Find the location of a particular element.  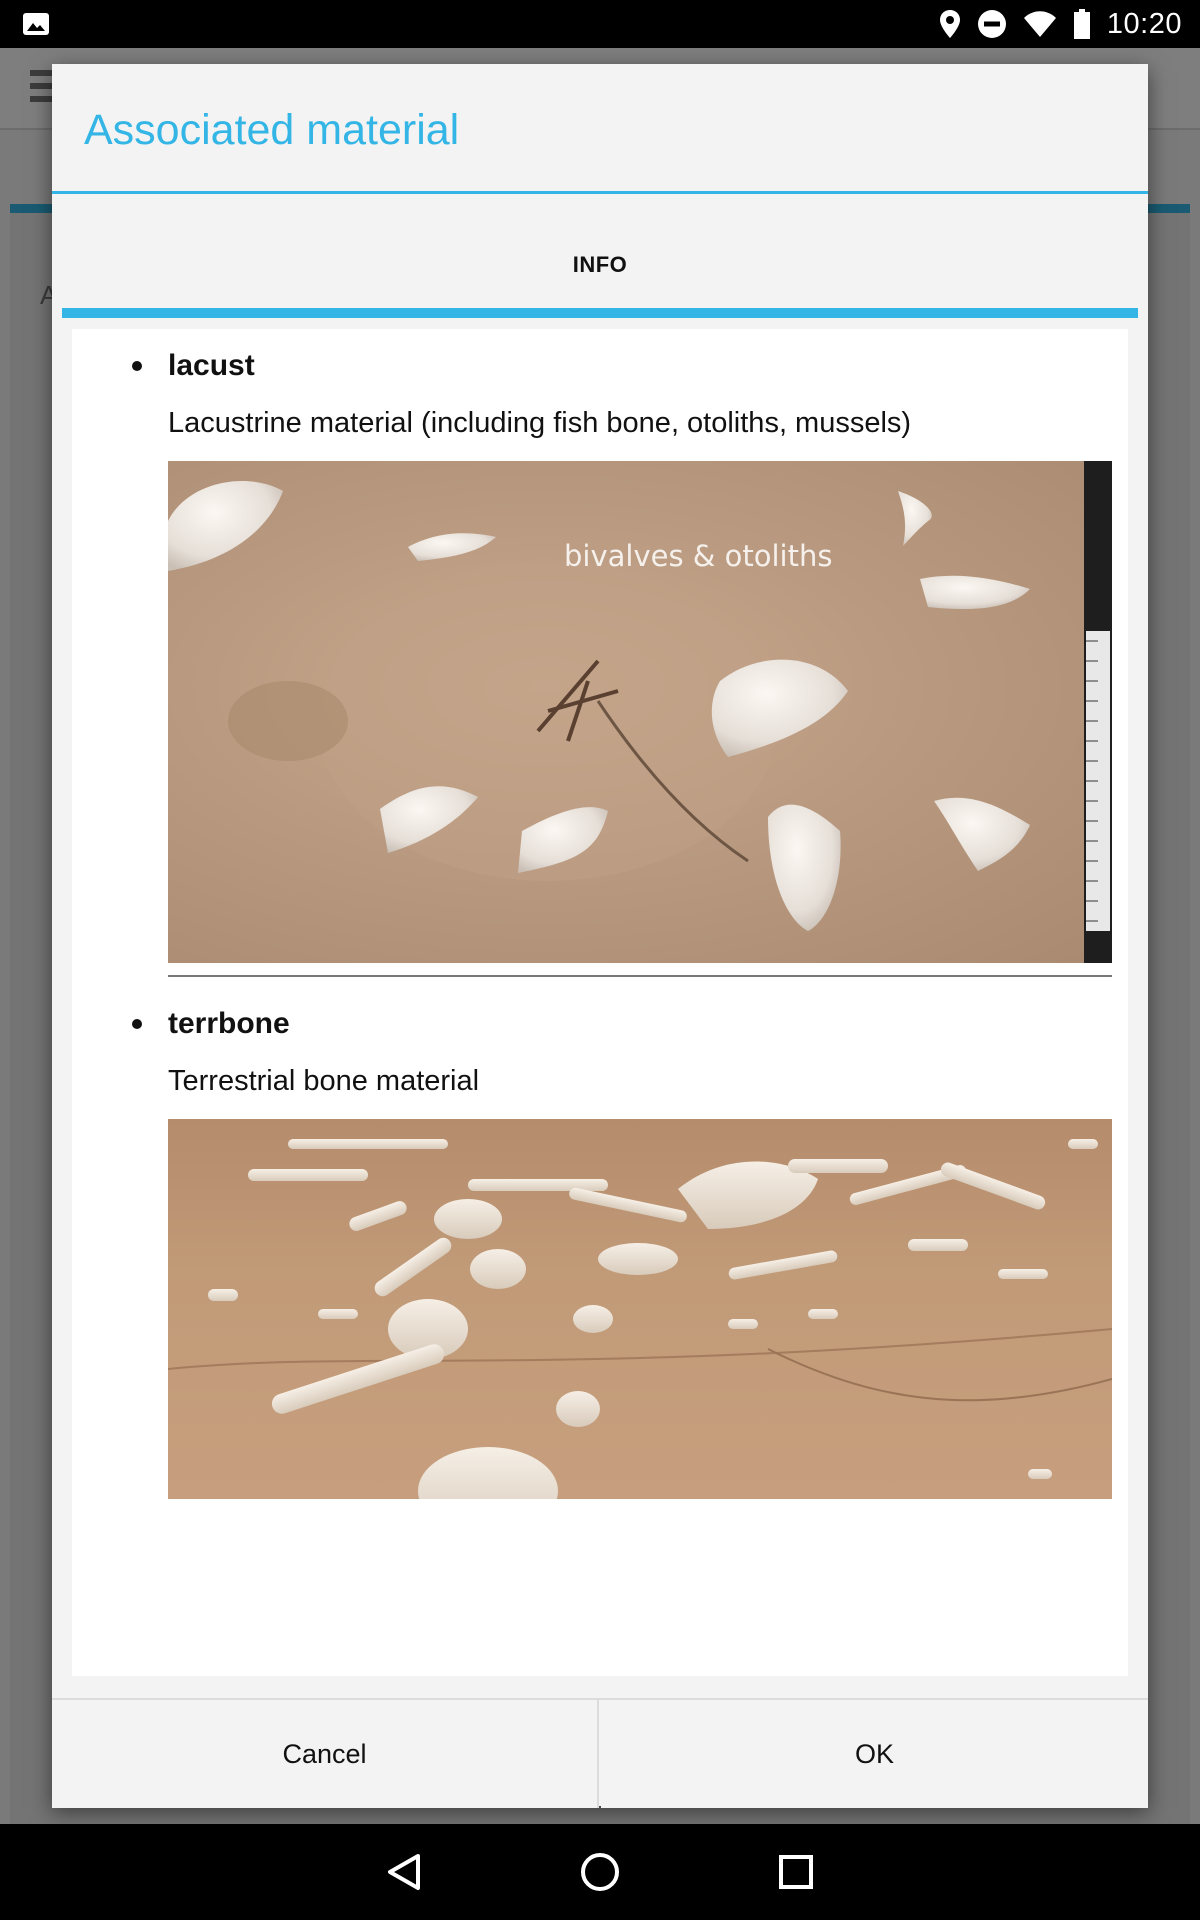

menu-icon is located at coordinates (41, 88).